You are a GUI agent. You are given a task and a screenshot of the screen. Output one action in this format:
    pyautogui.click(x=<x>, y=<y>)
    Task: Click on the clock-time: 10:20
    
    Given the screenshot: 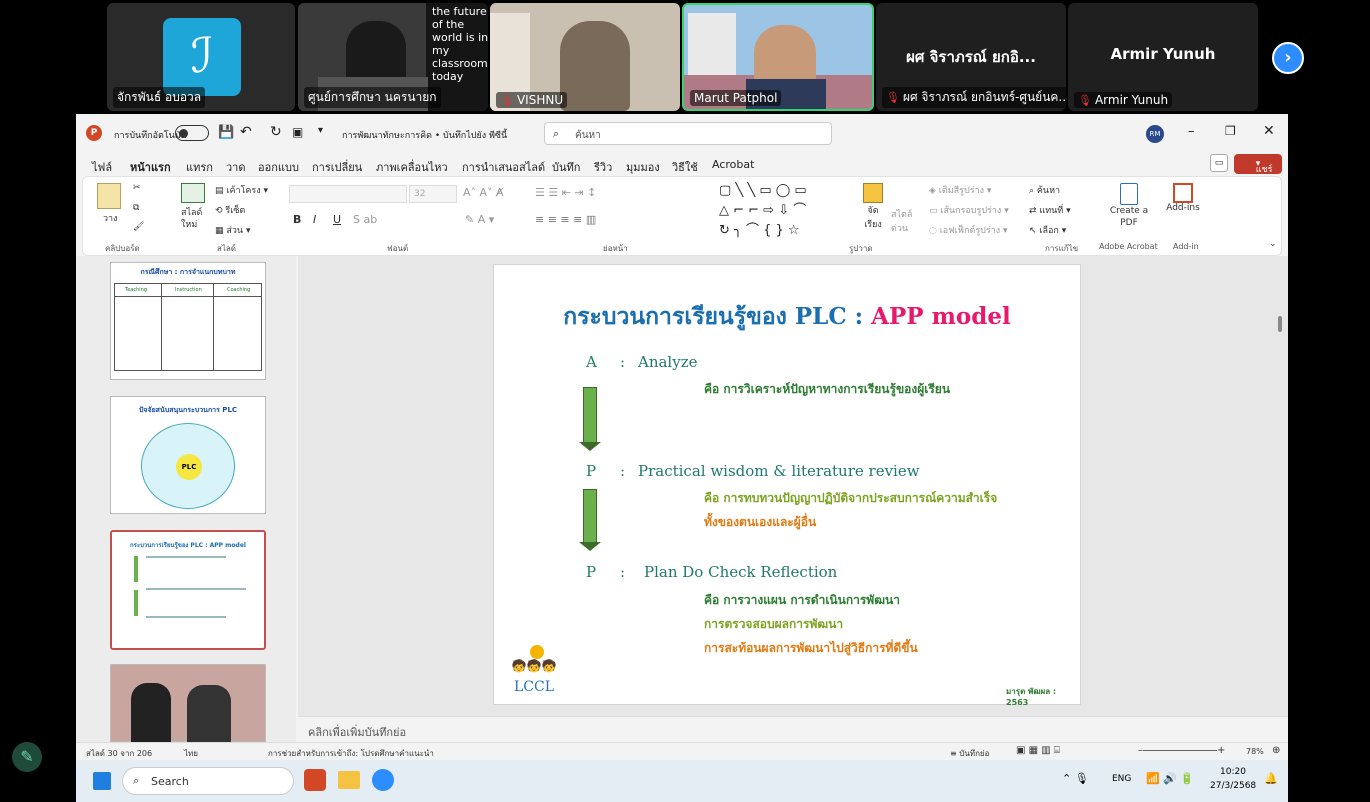 What is the action you would take?
    pyautogui.click(x=1233, y=772)
    